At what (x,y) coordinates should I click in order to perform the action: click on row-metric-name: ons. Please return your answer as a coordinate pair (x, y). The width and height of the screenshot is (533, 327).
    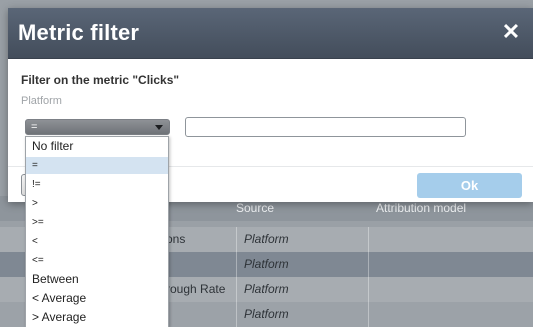
    Looking at the image, I should click on (176, 239).